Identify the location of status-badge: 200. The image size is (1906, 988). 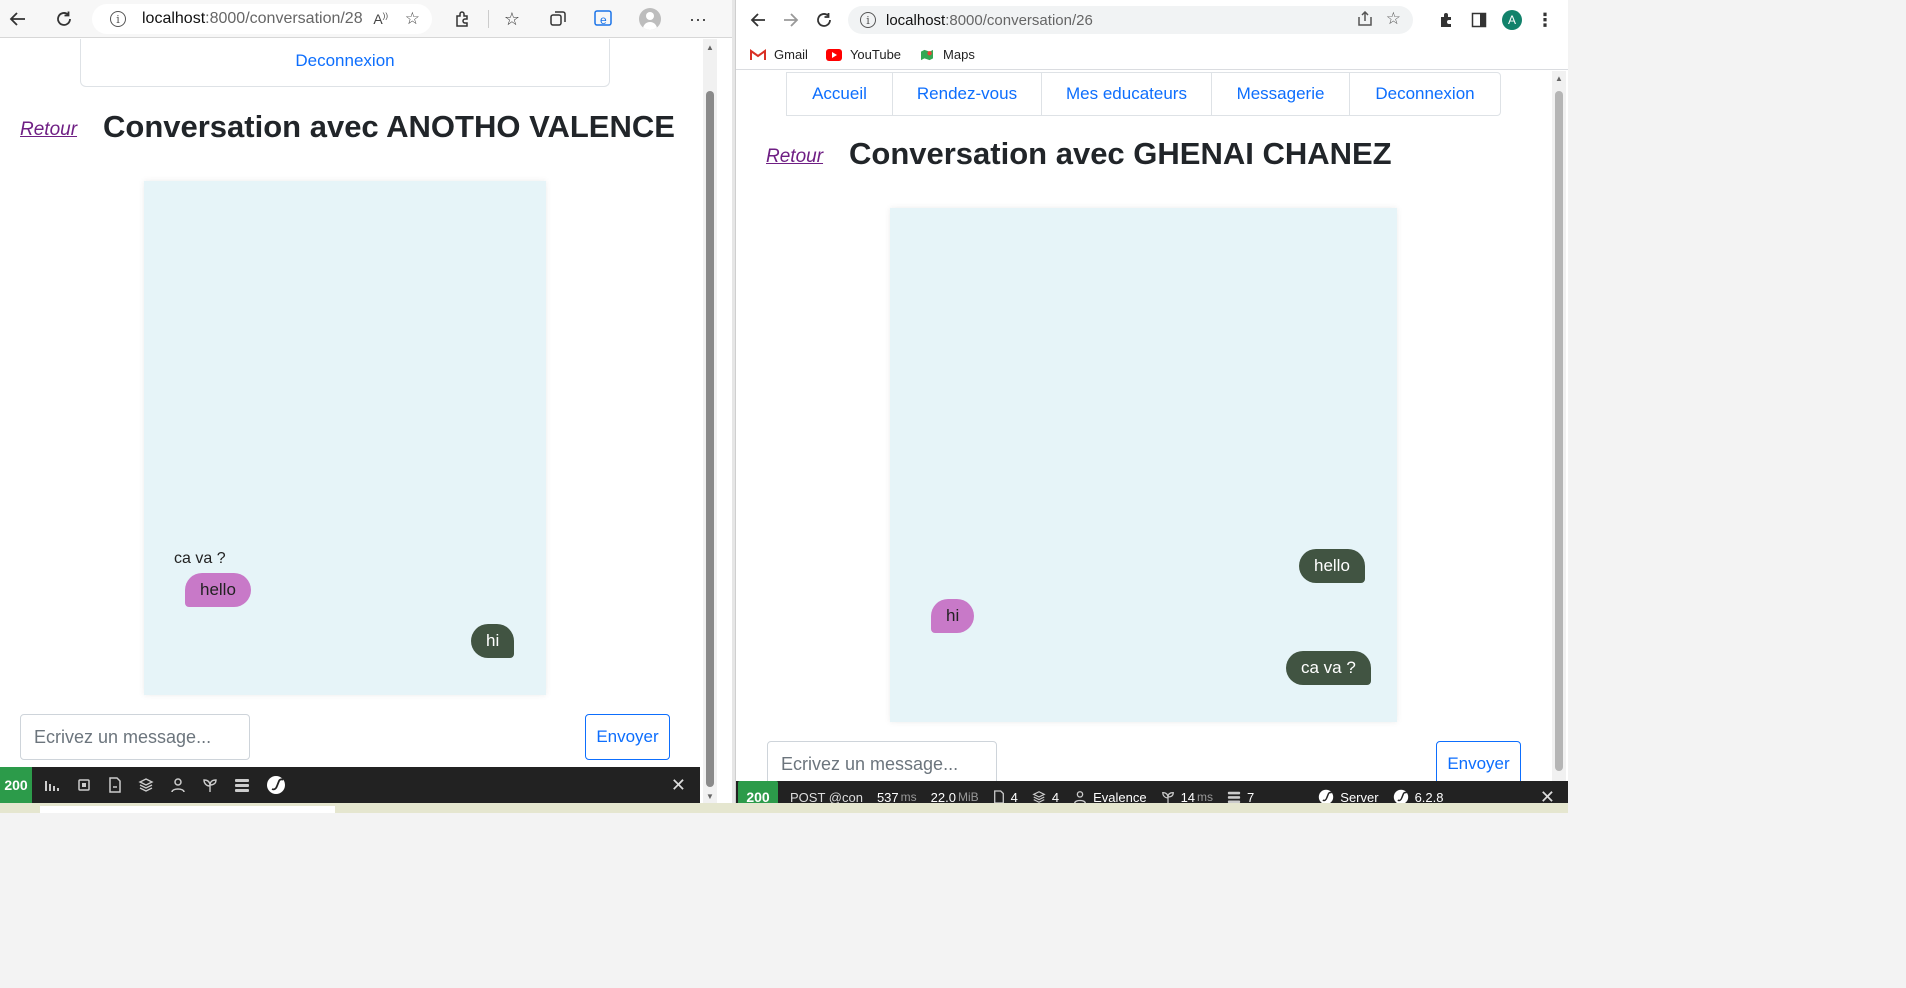
(16, 785).